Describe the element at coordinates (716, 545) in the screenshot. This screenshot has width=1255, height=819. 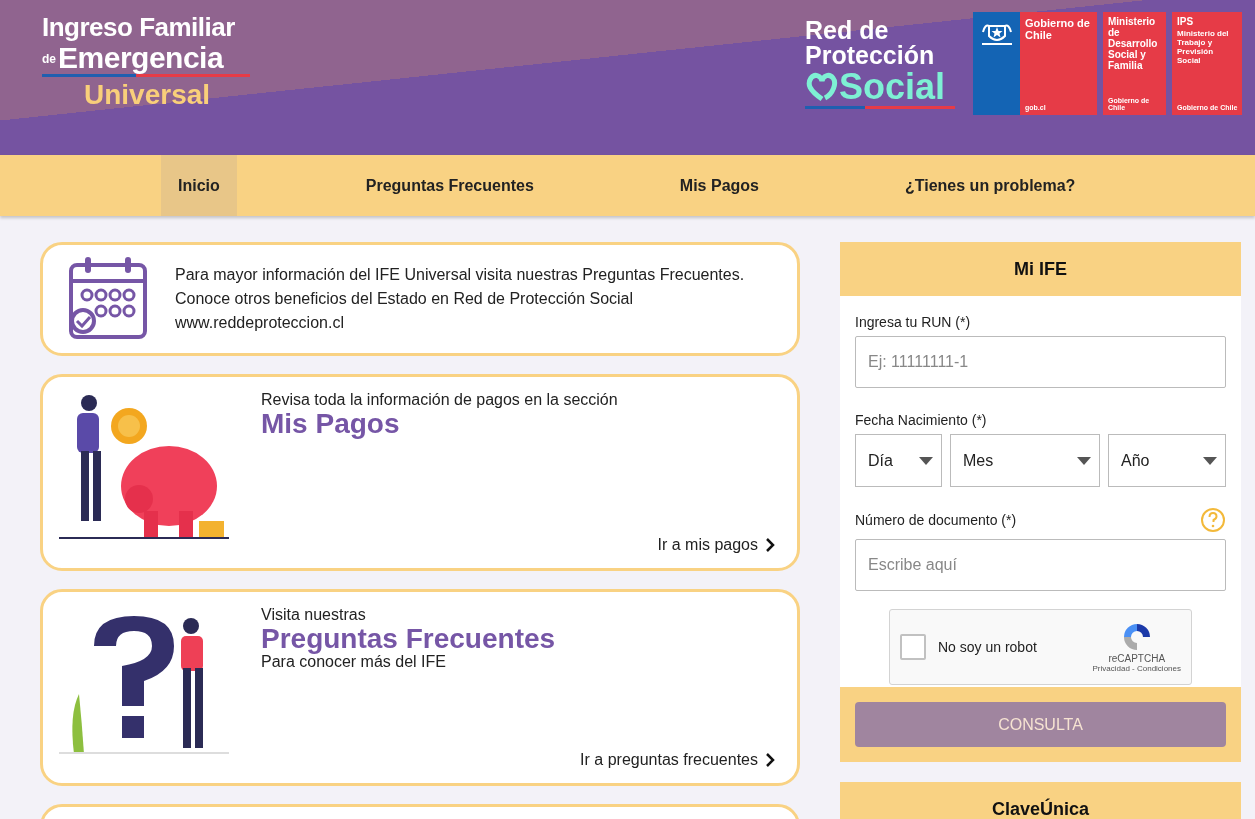
I see `card-link: Ir a mis pagos` at that location.